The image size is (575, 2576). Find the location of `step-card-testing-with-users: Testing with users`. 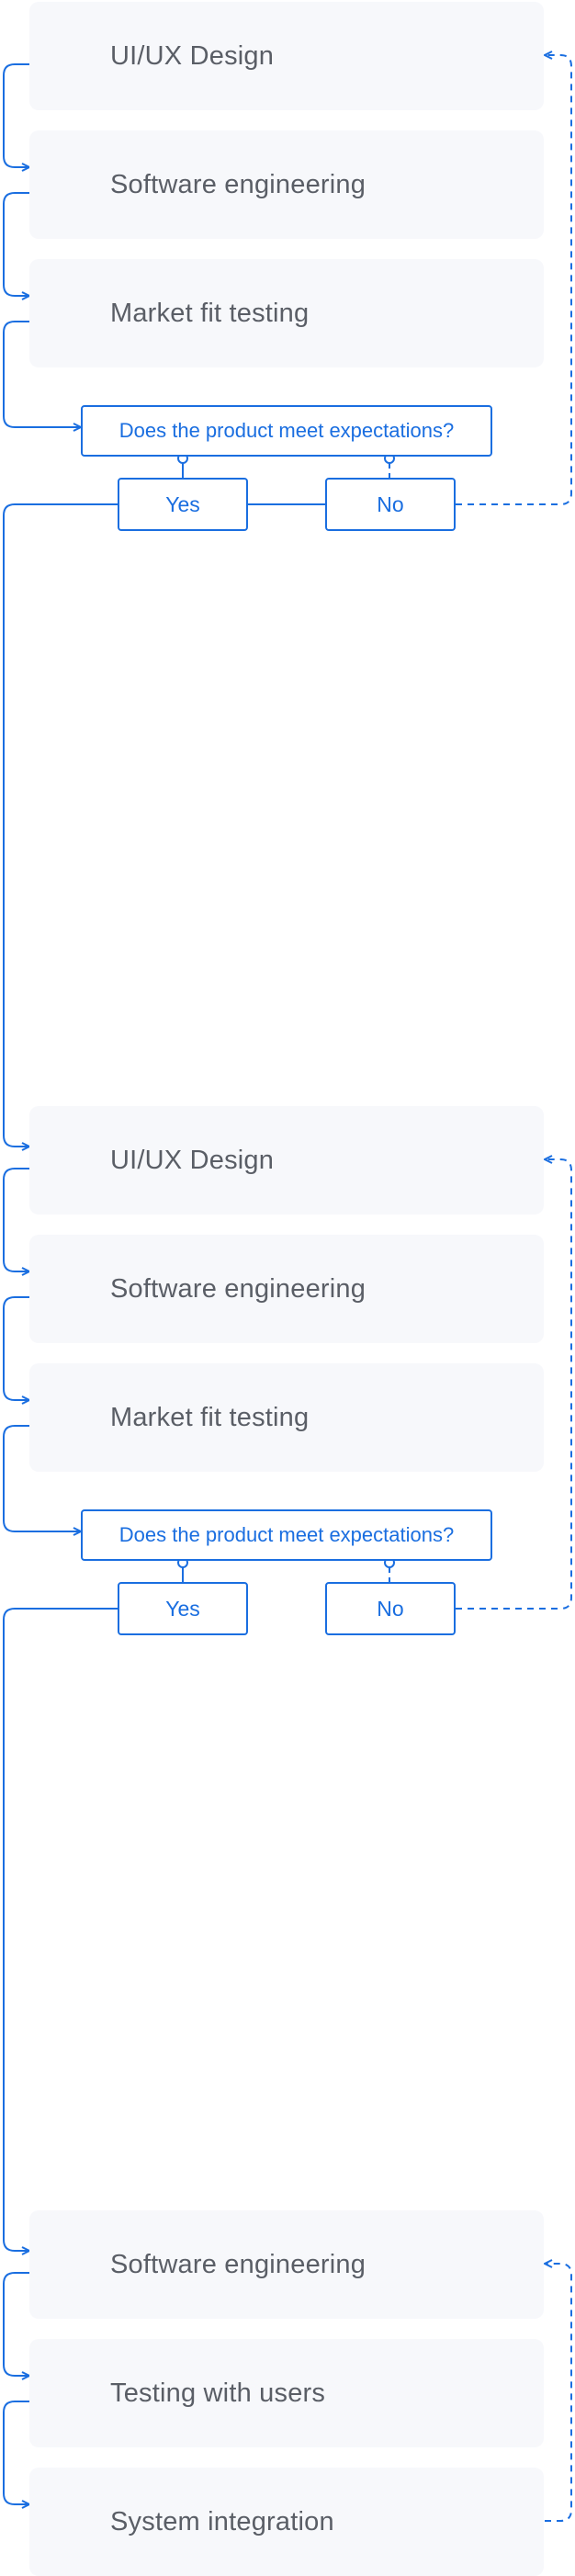

step-card-testing-with-users: Testing with users is located at coordinates (286, 2393).